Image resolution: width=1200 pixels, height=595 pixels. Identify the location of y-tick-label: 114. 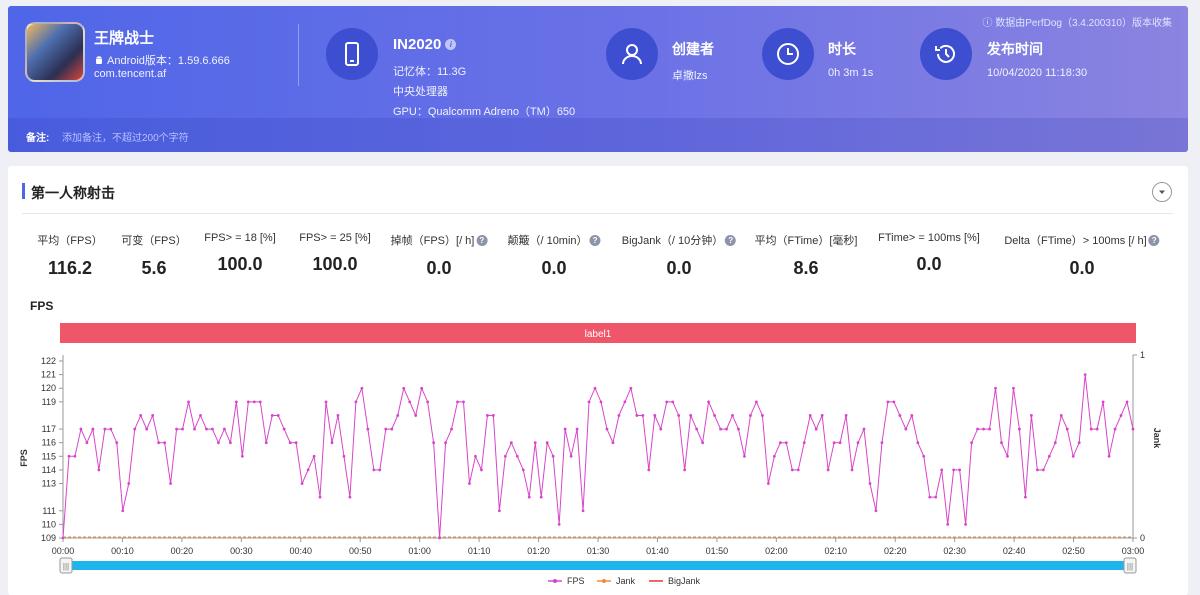
(49, 470).